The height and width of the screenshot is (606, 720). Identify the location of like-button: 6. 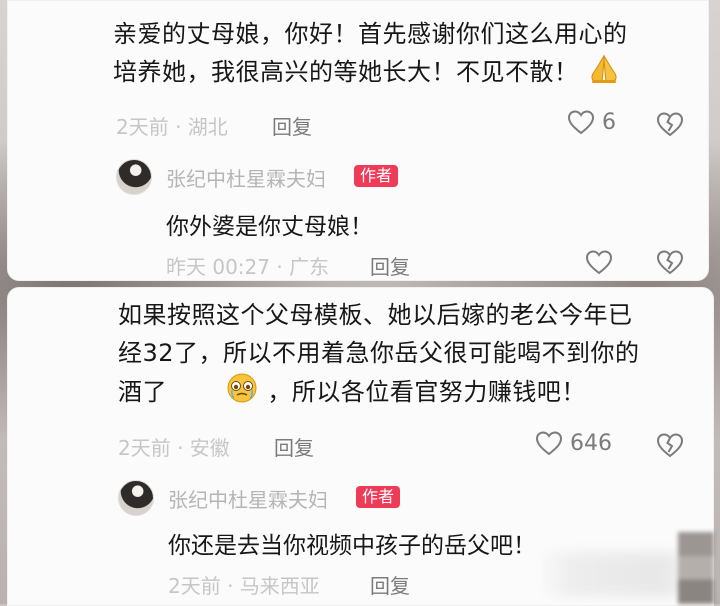
(591, 122).